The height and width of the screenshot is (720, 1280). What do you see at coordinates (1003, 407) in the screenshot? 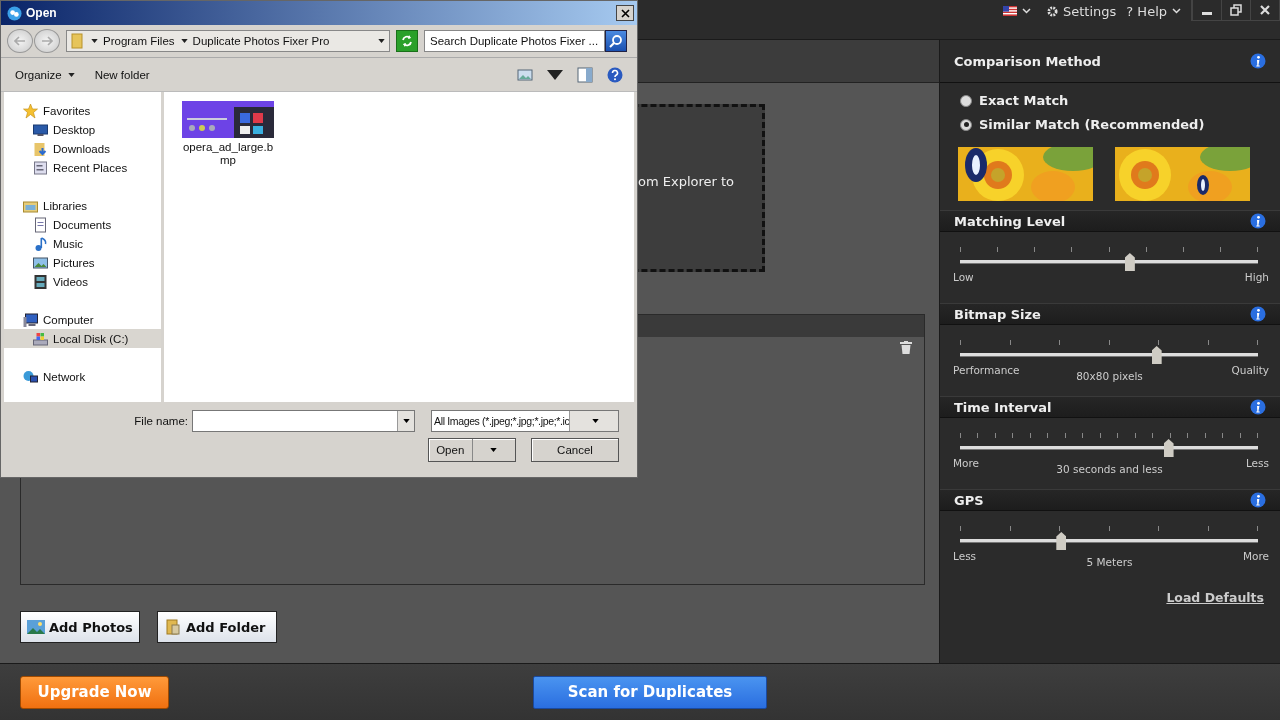
I see `section-title: Time Interval` at bounding box center [1003, 407].